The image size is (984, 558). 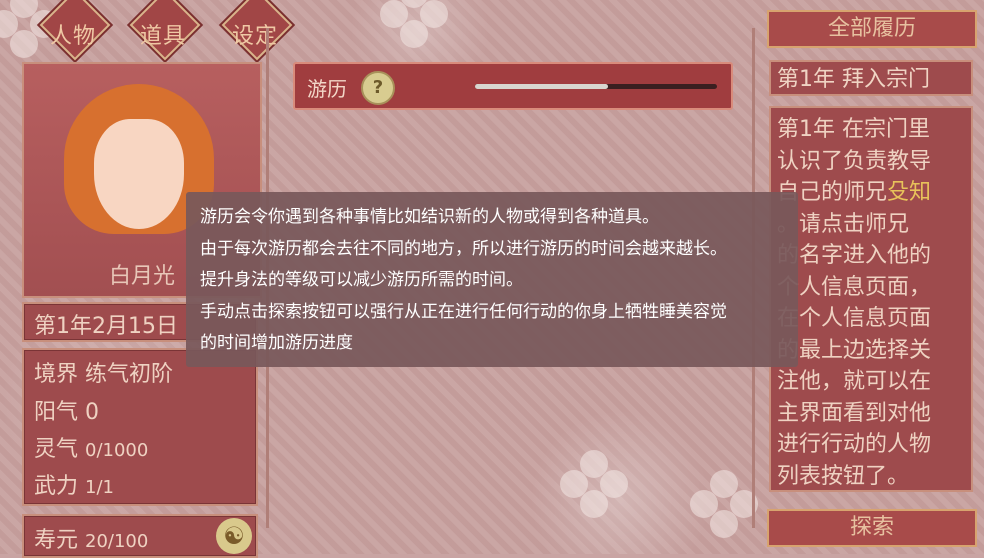 I want to click on yin-yang-icon: ☯, so click(x=234, y=536).